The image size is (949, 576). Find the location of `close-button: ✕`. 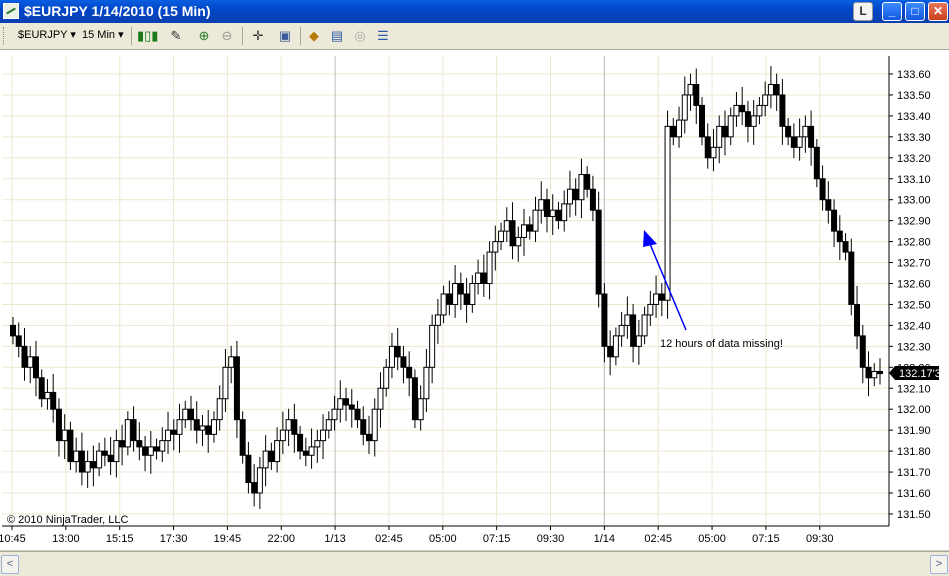

close-button: ✕ is located at coordinates (938, 11).